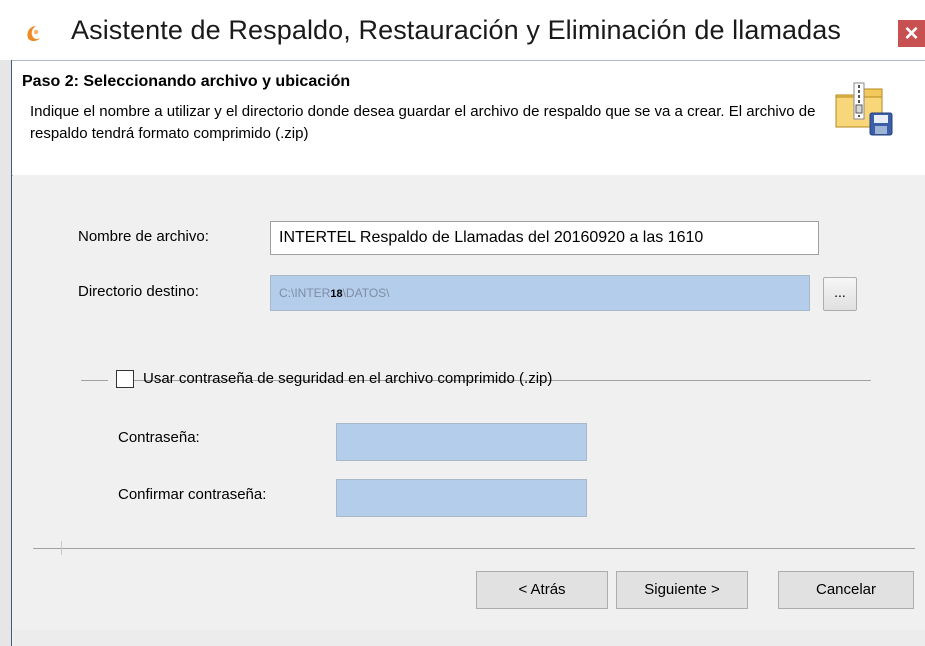  Describe the element at coordinates (138, 291) in the screenshot. I see `directory-label: Directorio destino:` at that location.